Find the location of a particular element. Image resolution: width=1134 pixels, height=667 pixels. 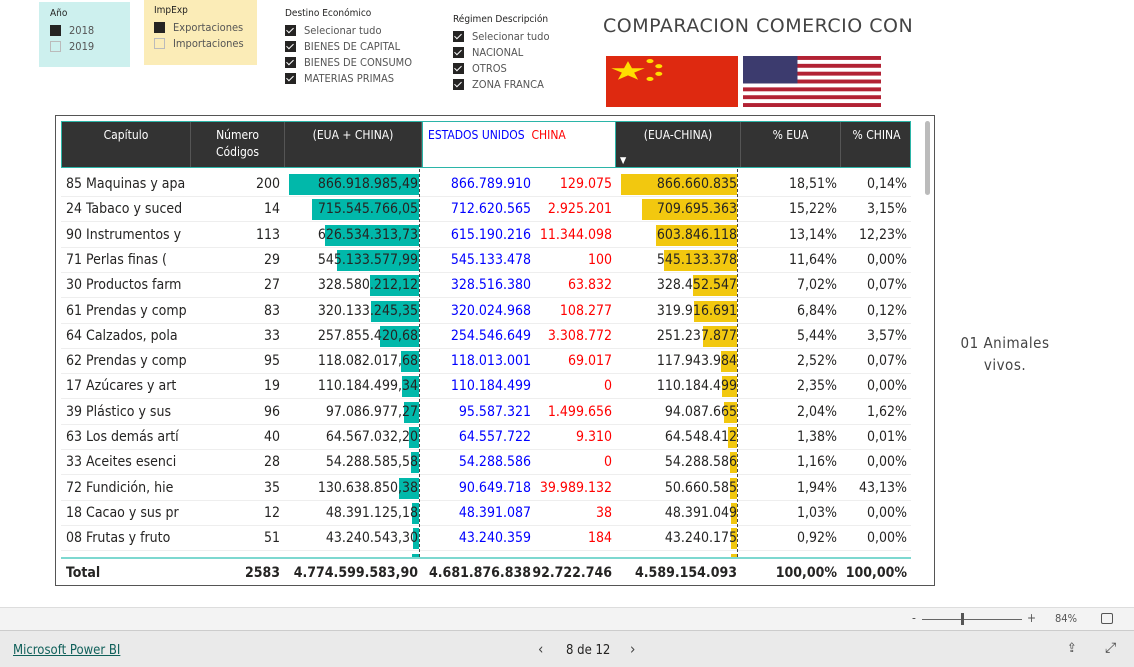

total-sum: 4.774.599.583,90 is located at coordinates (355, 573).